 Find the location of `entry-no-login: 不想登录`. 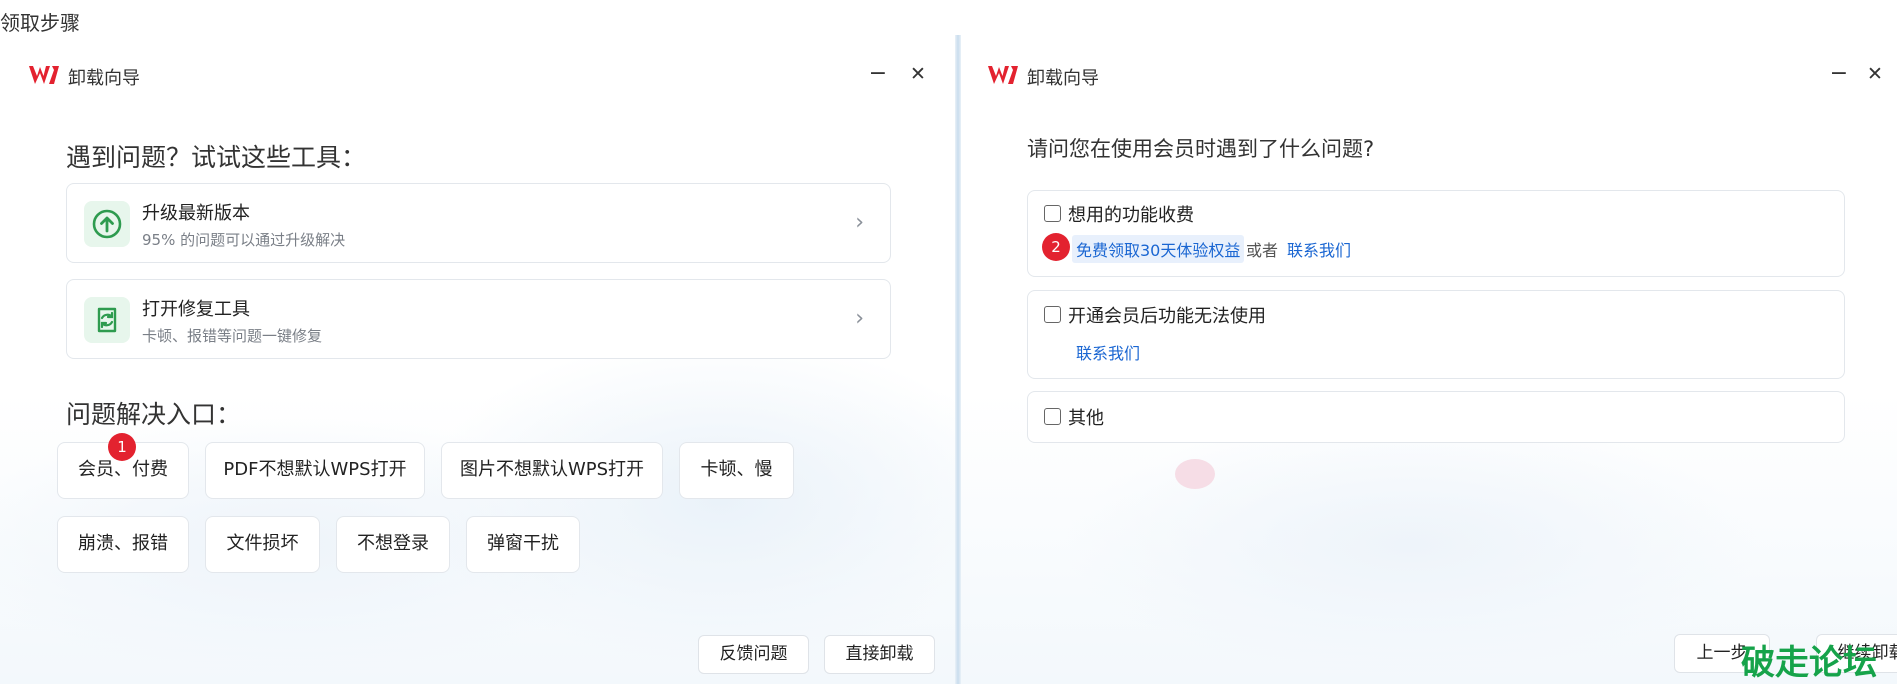

entry-no-login: 不想登录 is located at coordinates (393, 544).